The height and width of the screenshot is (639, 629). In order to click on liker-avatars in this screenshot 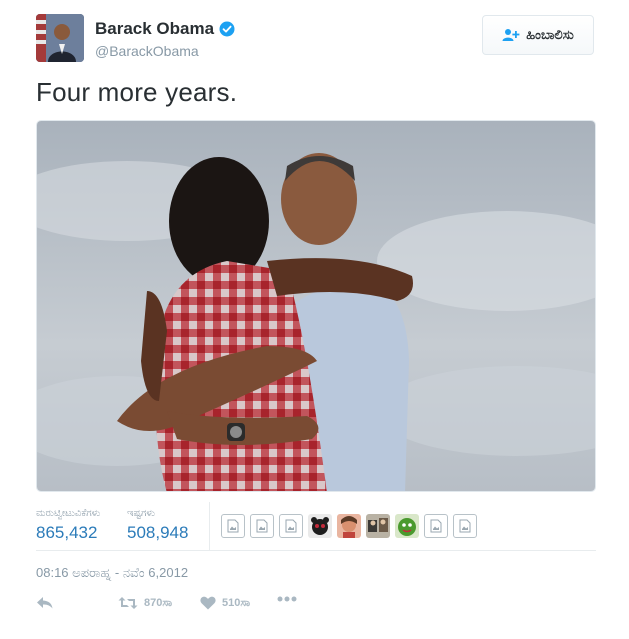, I will do `click(349, 526)`.